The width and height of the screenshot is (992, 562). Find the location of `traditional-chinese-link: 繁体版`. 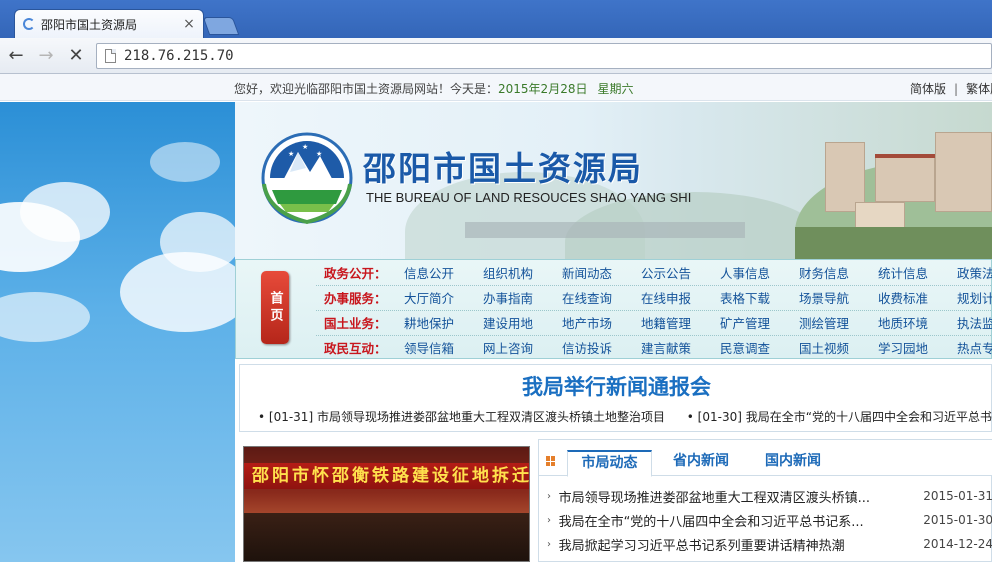

traditional-chinese-link: 繁体版 is located at coordinates (979, 89).